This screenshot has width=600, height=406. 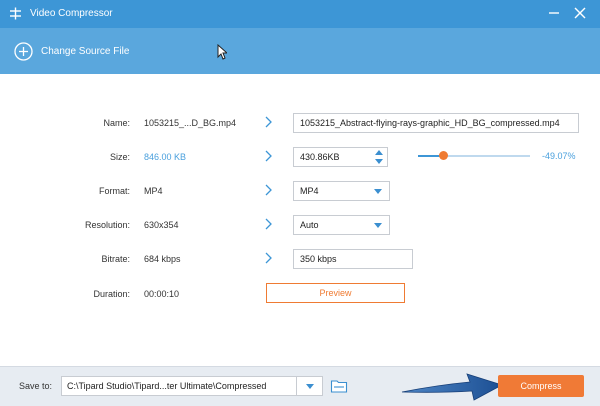 What do you see at coordinates (85, 51) in the screenshot?
I see `change-source-file-label: Change Source File` at bounding box center [85, 51].